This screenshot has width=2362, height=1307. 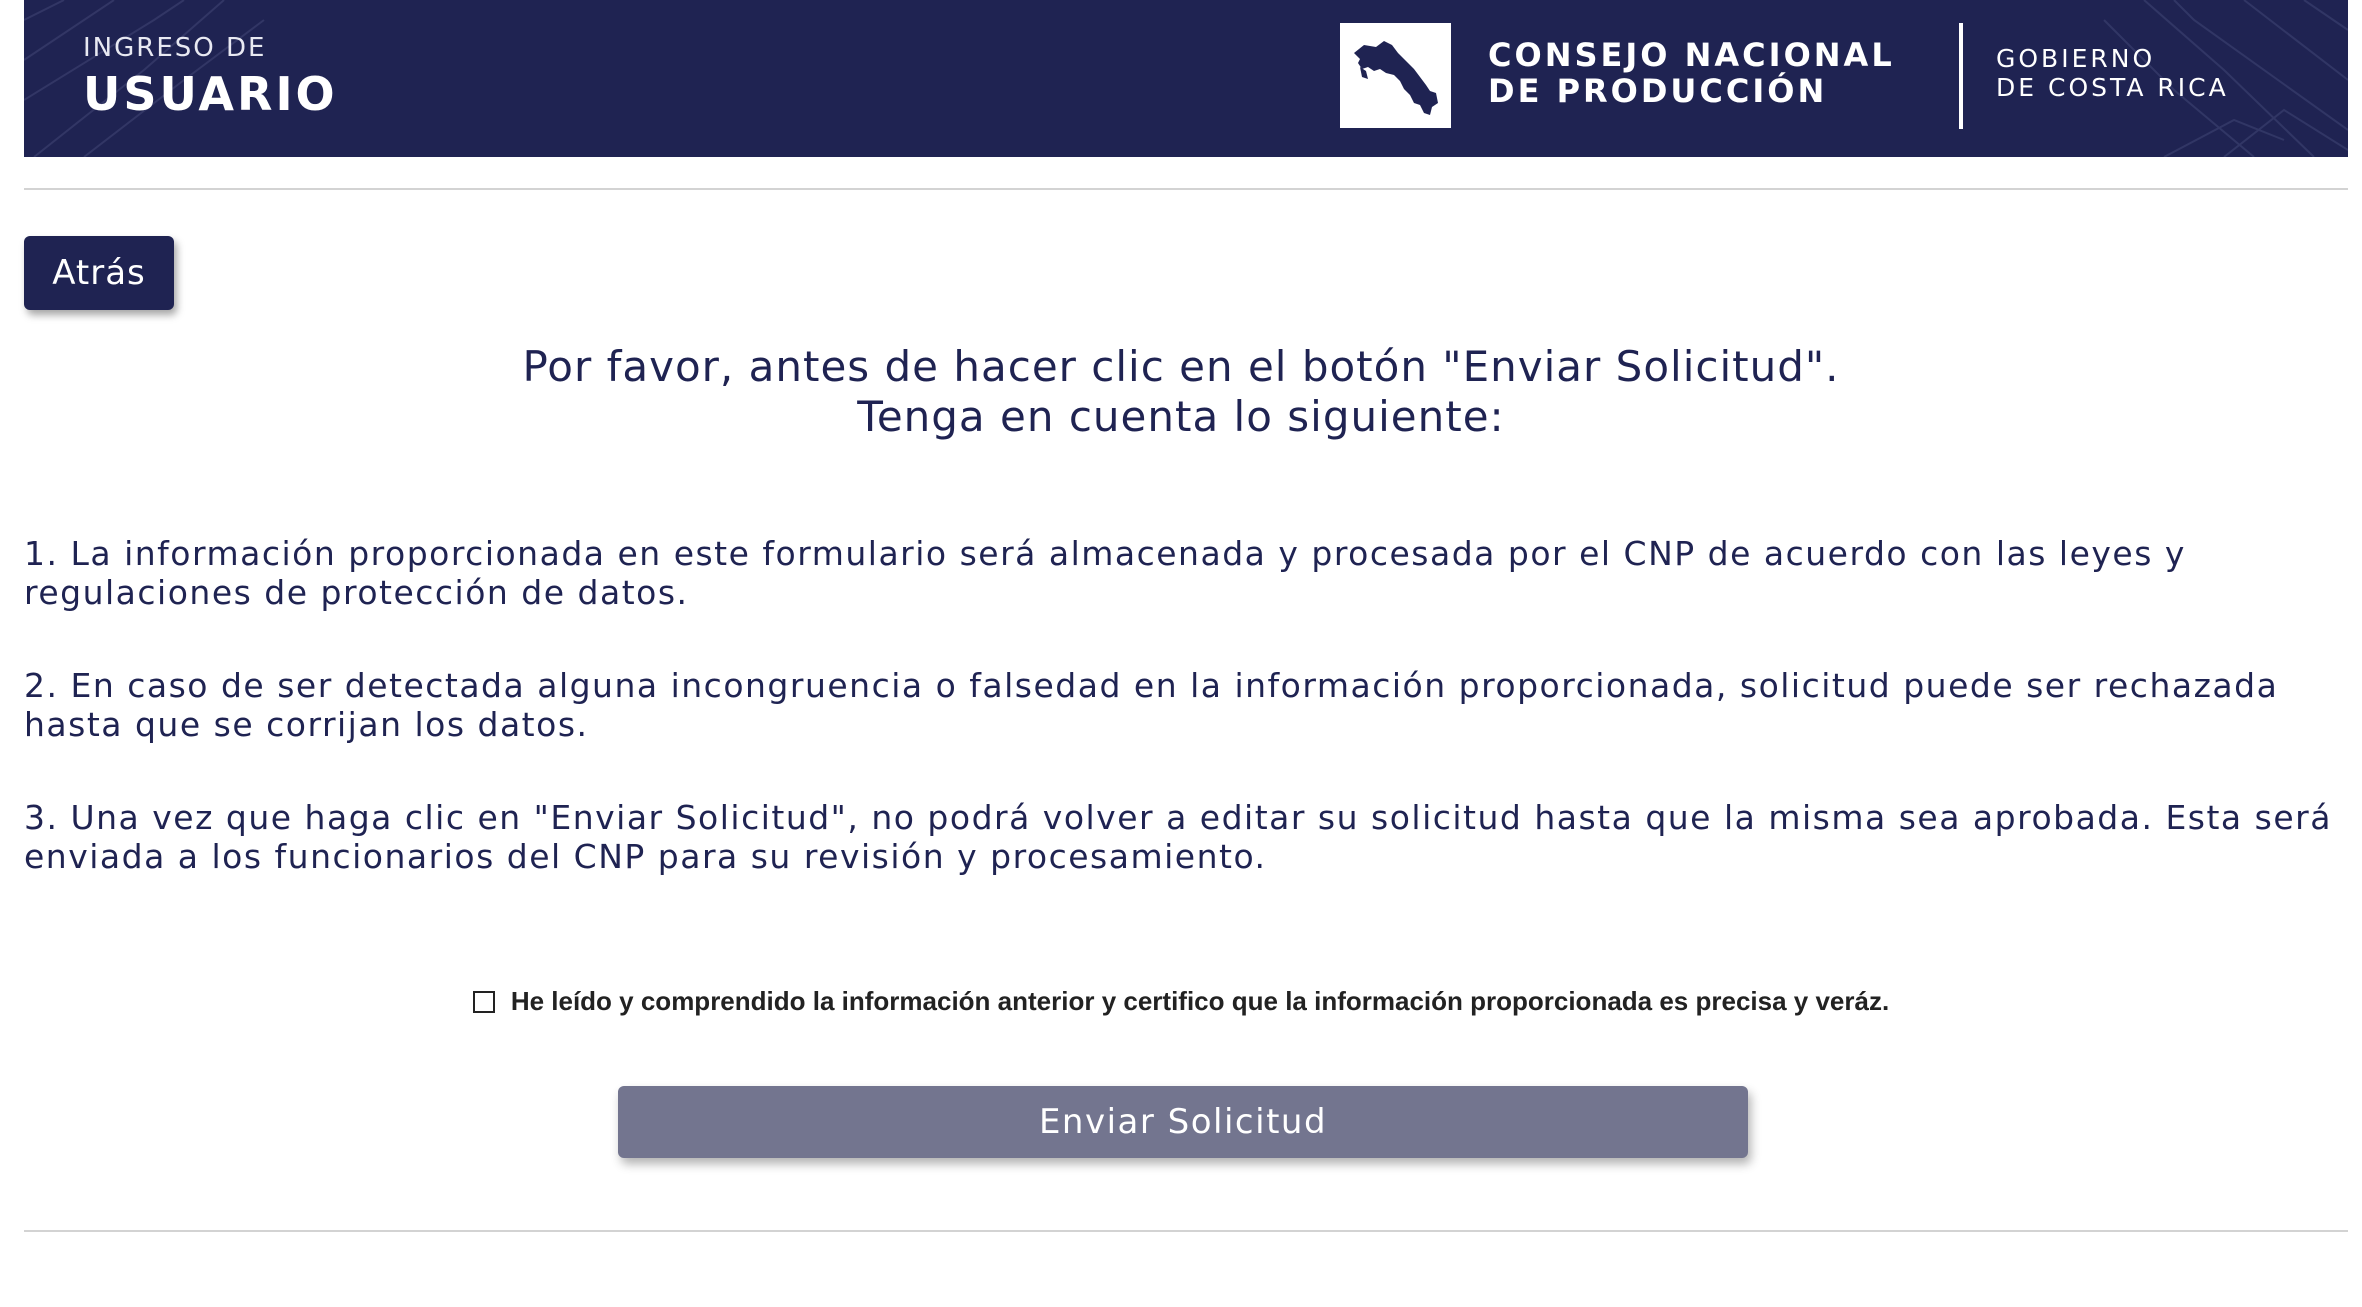 I want to click on header-title-block: INGRESO DE USUARIO, so click(x=210, y=78).